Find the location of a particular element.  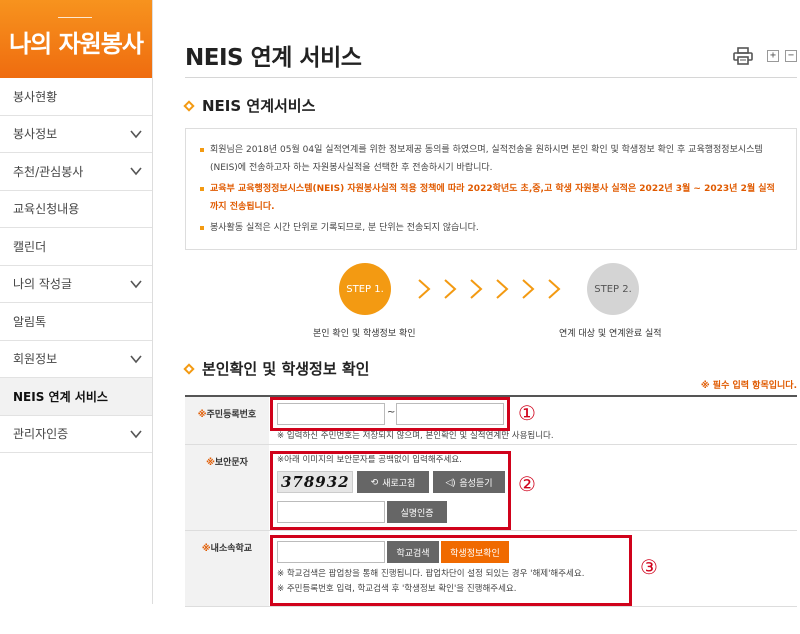

sidebar-item-label: 캘린더 is located at coordinates (30, 246).